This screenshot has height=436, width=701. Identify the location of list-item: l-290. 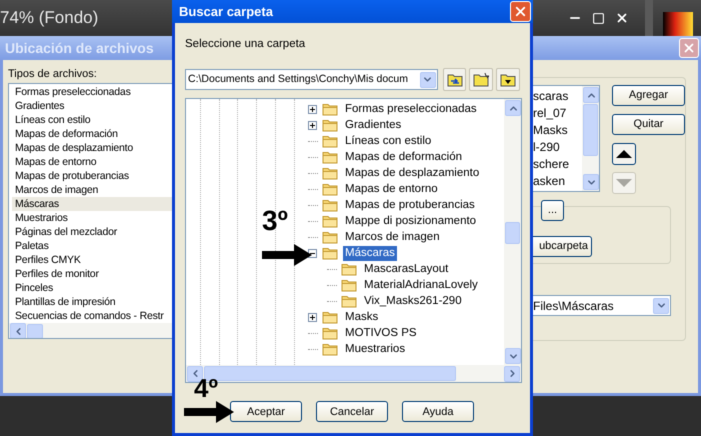
(557, 147).